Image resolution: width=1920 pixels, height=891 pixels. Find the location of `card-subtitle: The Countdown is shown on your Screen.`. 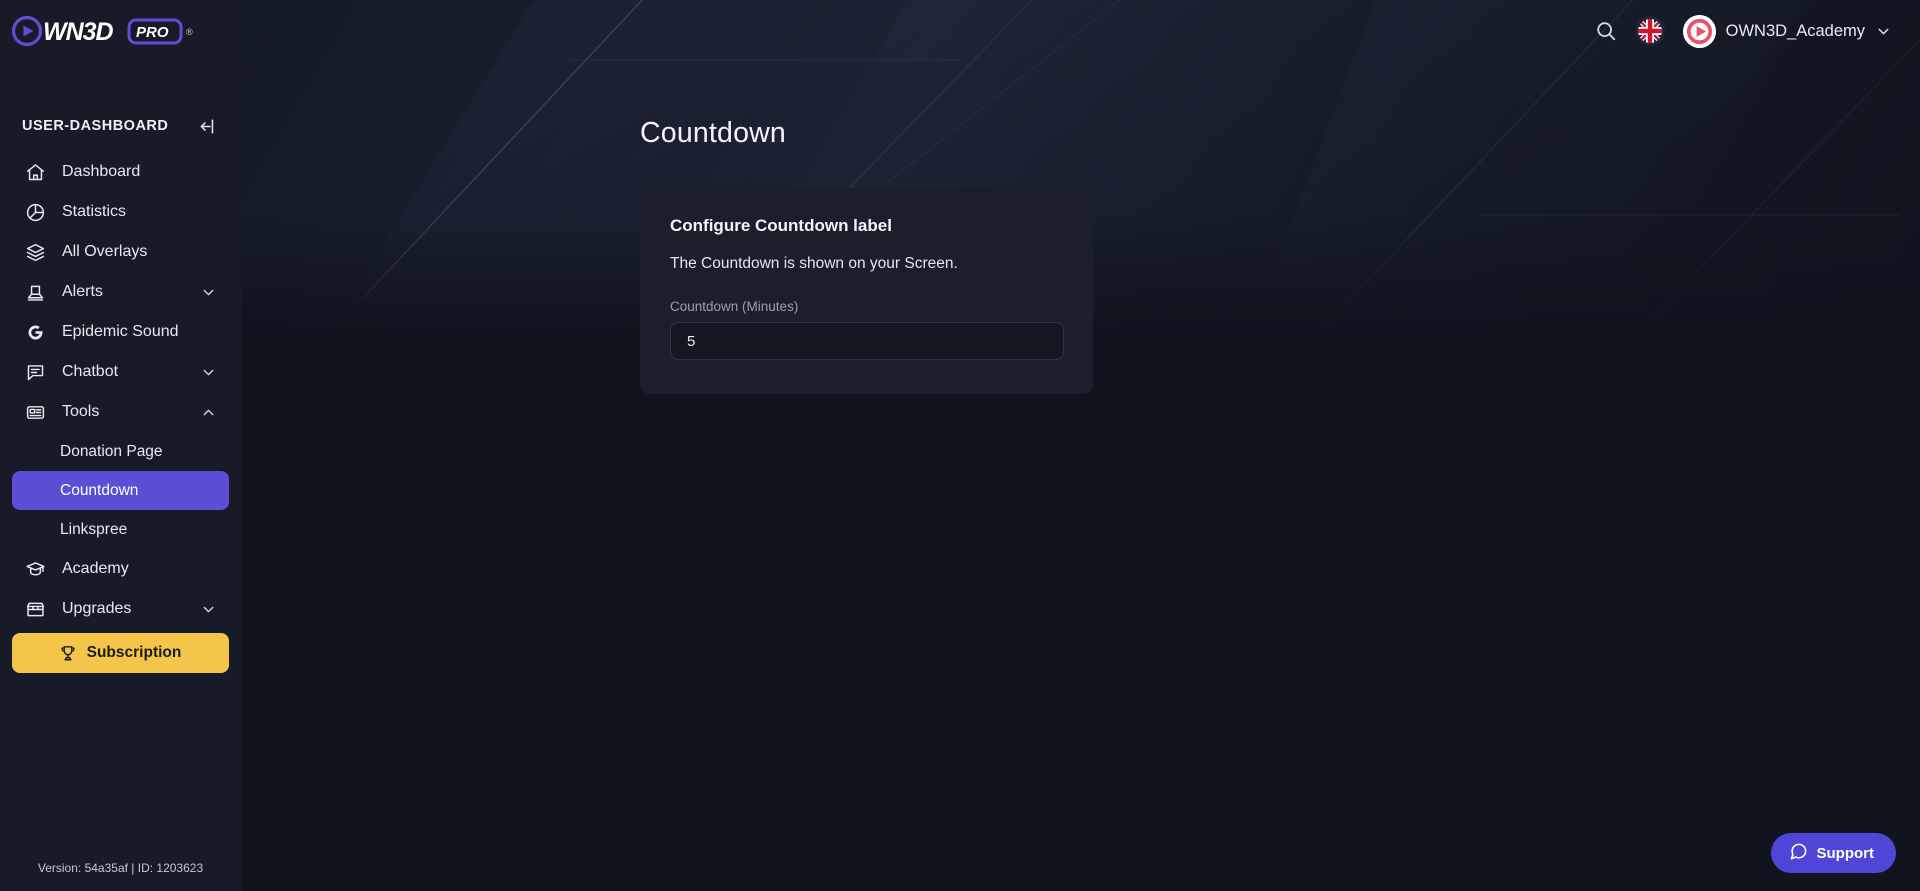

card-subtitle: The Countdown is shown on your Screen. is located at coordinates (814, 263).